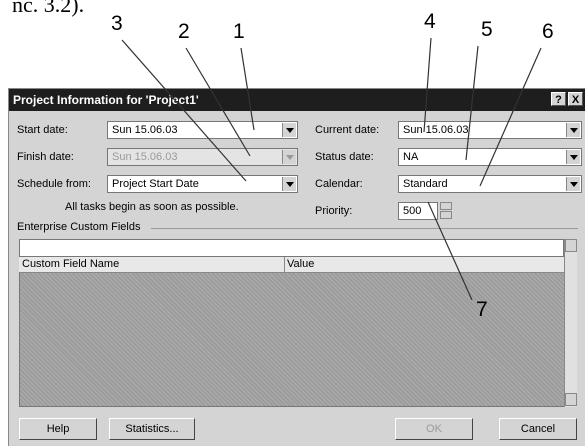 The image size is (585, 446). What do you see at coordinates (239, 31) in the screenshot?
I see `callout-1: 1` at bounding box center [239, 31].